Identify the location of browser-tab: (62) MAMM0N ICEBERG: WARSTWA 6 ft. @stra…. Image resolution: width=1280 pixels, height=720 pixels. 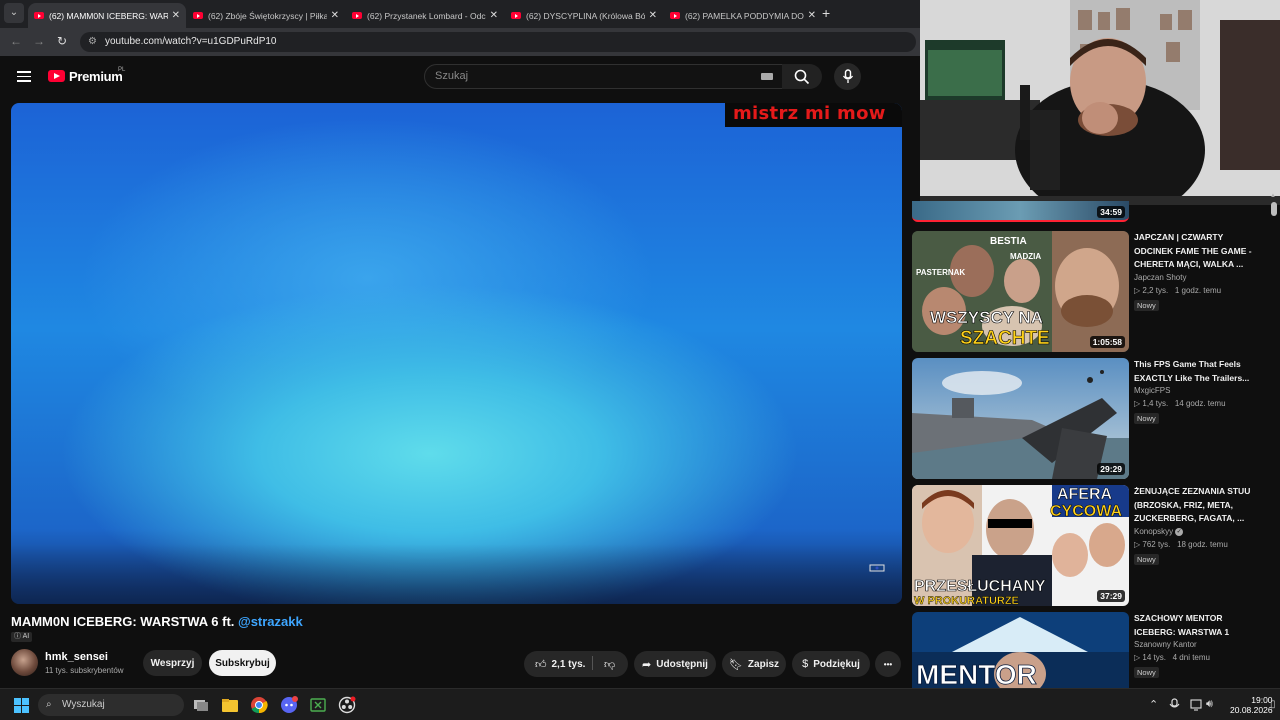
(107, 15).